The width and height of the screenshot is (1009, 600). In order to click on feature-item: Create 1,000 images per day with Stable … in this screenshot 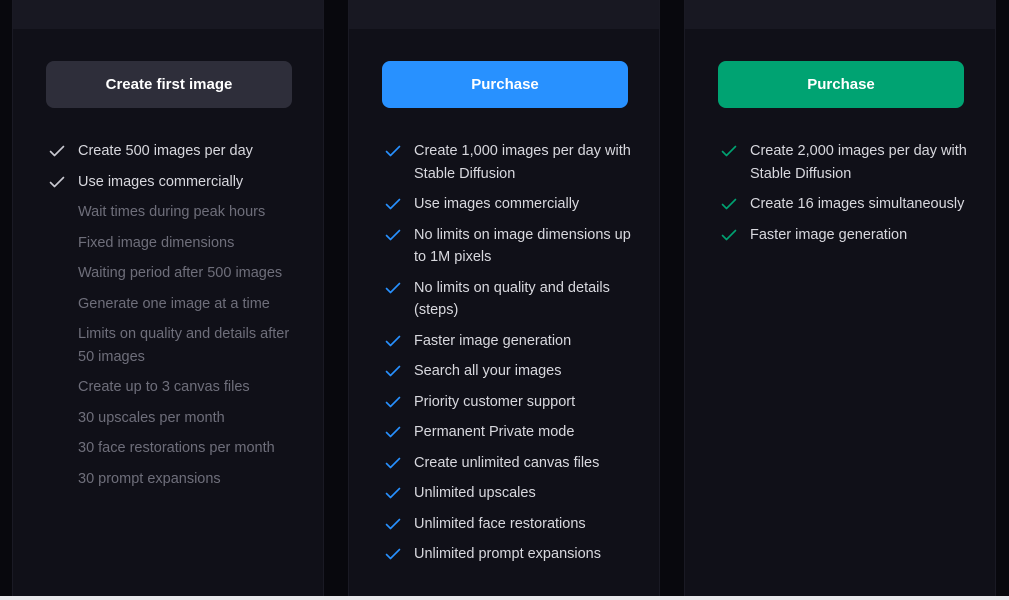, I will do `click(509, 162)`.